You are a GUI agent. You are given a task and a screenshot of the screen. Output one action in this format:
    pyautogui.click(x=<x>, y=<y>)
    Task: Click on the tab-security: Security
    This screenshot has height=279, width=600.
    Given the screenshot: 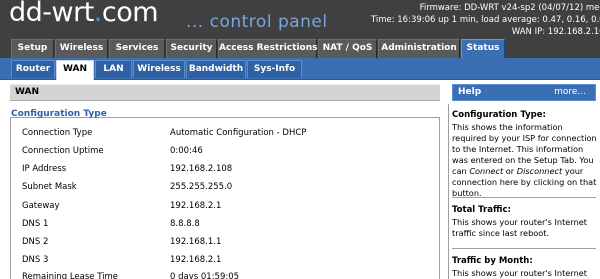 What is the action you would take?
    pyautogui.click(x=191, y=48)
    